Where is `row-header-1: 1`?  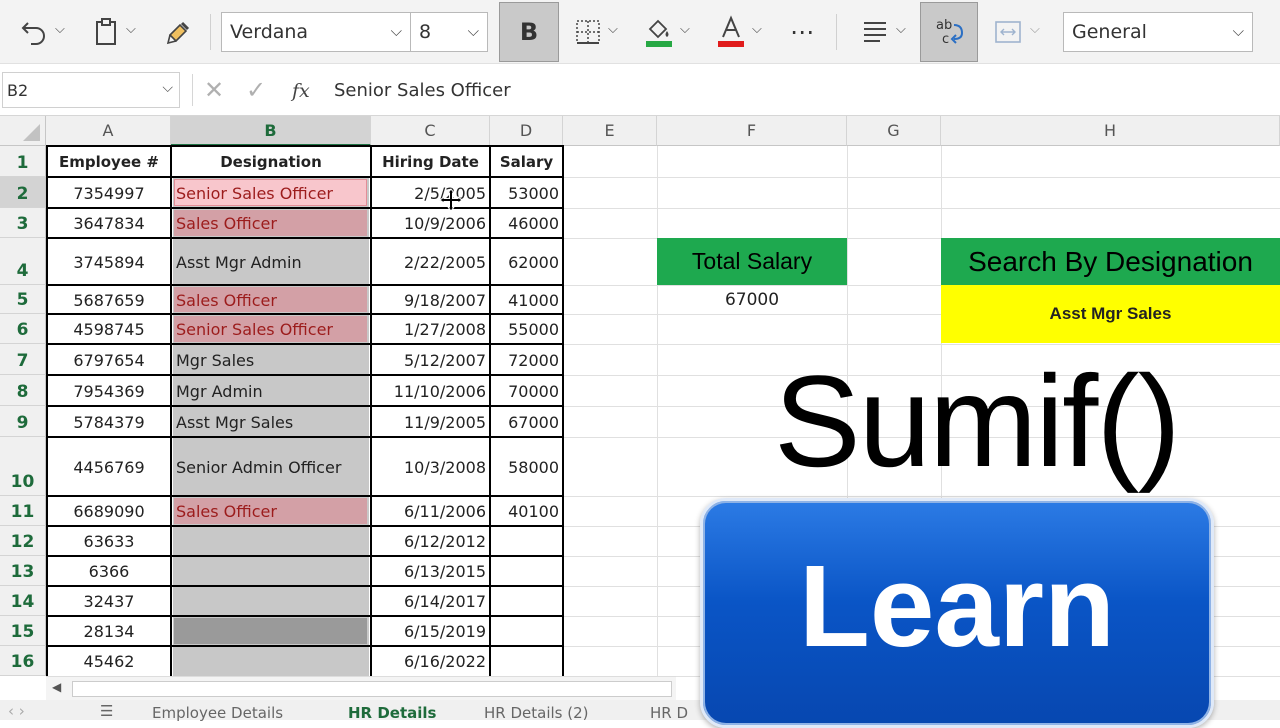
row-header-1: 1 is located at coordinates (23, 161).